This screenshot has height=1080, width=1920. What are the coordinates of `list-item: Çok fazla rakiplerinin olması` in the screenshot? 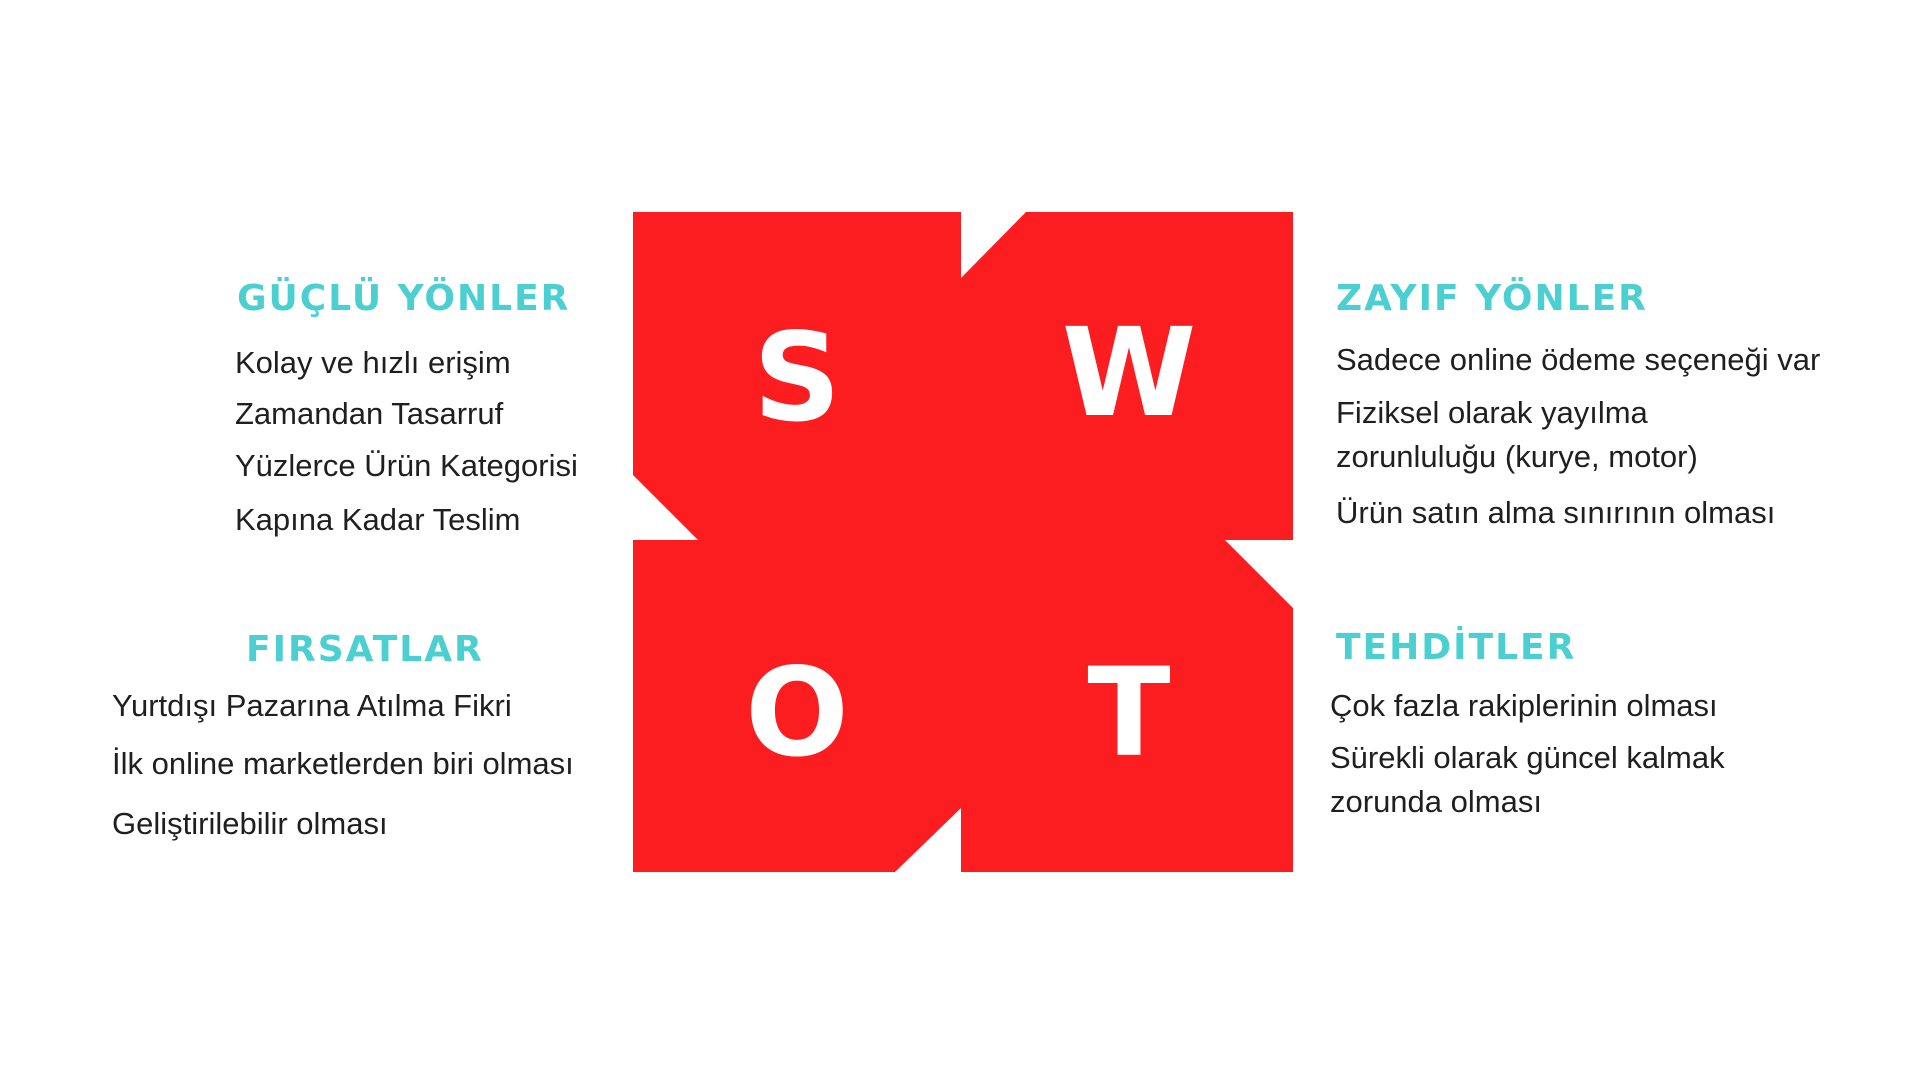 It's located at (1524, 705).